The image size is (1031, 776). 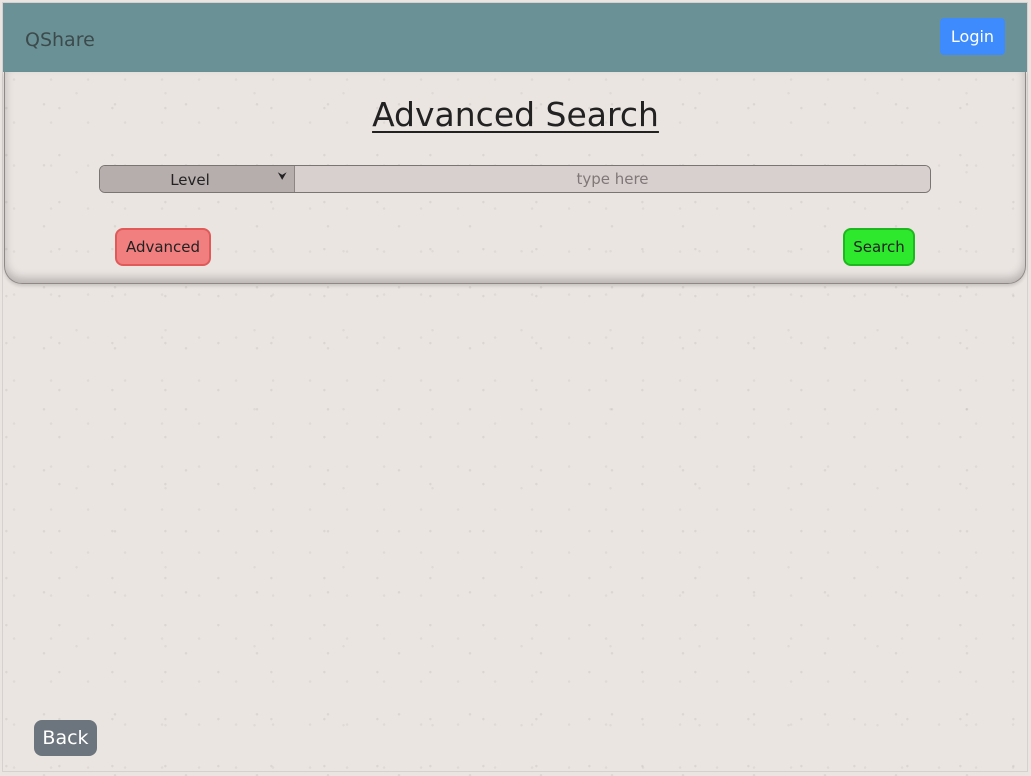 What do you see at coordinates (282, 176) in the screenshot?
I see `chevron-down-icon: ⮟` at bounding box center [282, 176].